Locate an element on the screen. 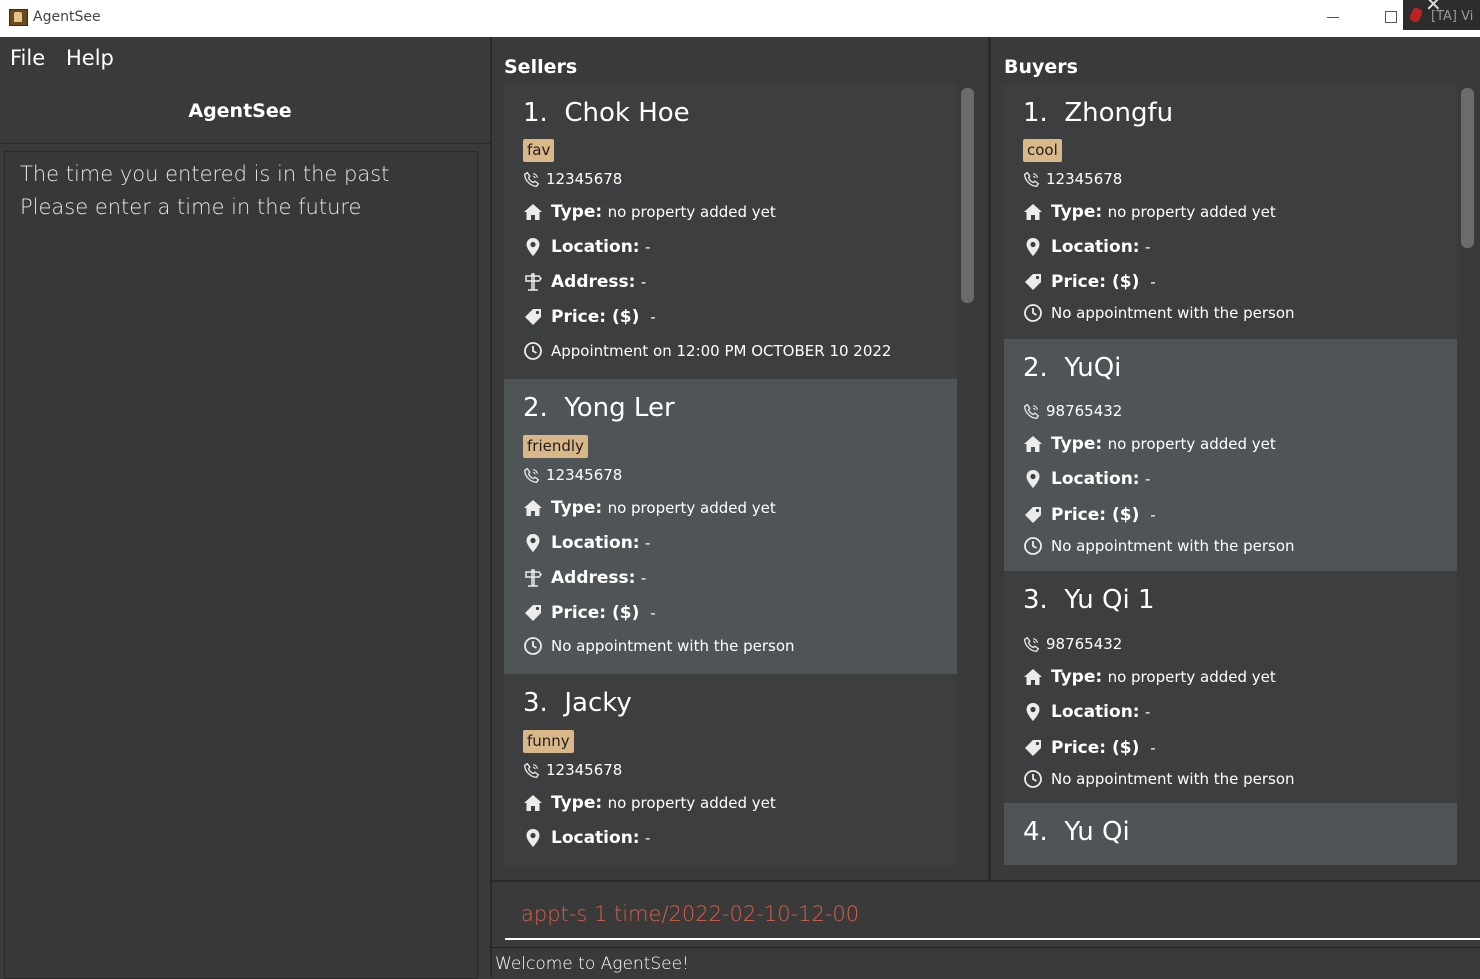 This screenshot has width=1480, height=979. person-name: 3. Yu Qi 1 is located at coordinates (1089, 600).